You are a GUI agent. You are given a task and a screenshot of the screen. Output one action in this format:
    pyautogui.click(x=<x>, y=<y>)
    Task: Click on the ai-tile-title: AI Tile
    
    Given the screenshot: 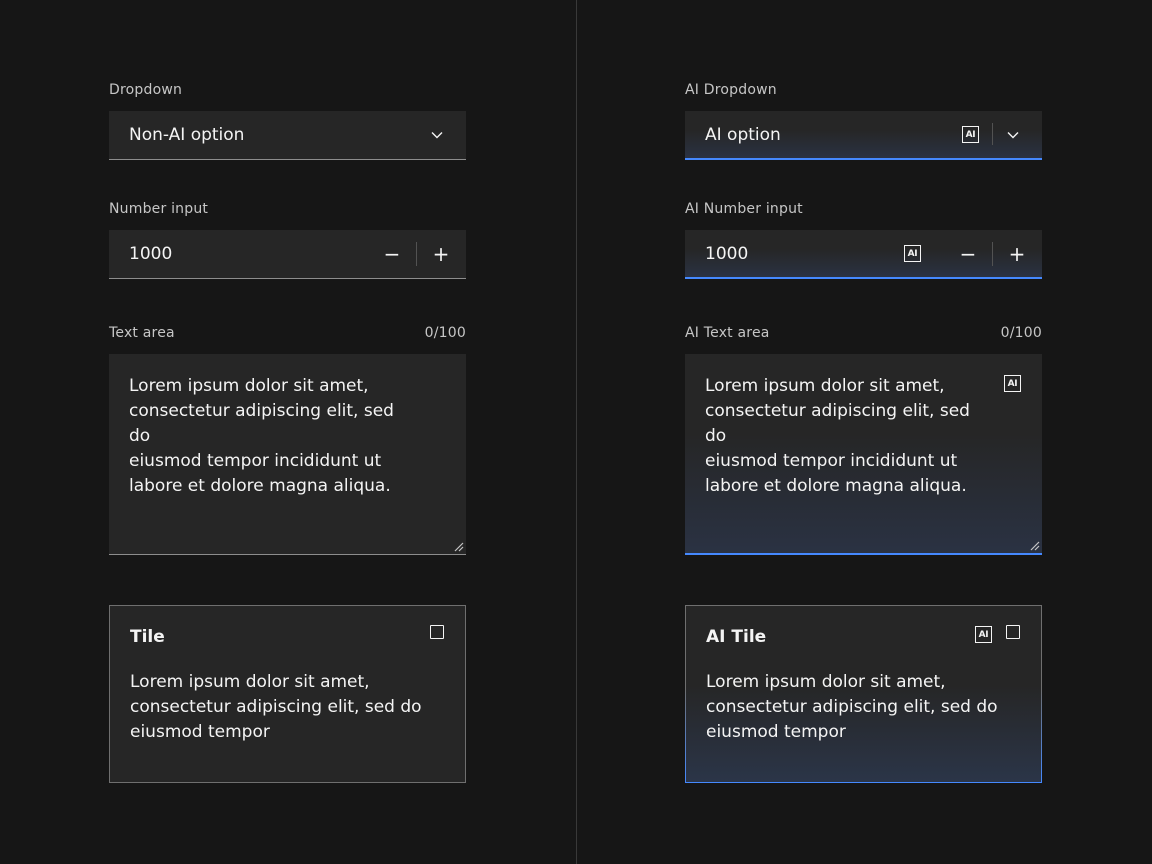 What is the action you would take?
    pyautogui.click(x=736, y=637)
    